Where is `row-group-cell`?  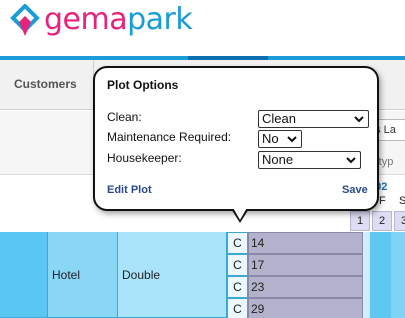
row-group-cell is located at coordinates (24, 275).